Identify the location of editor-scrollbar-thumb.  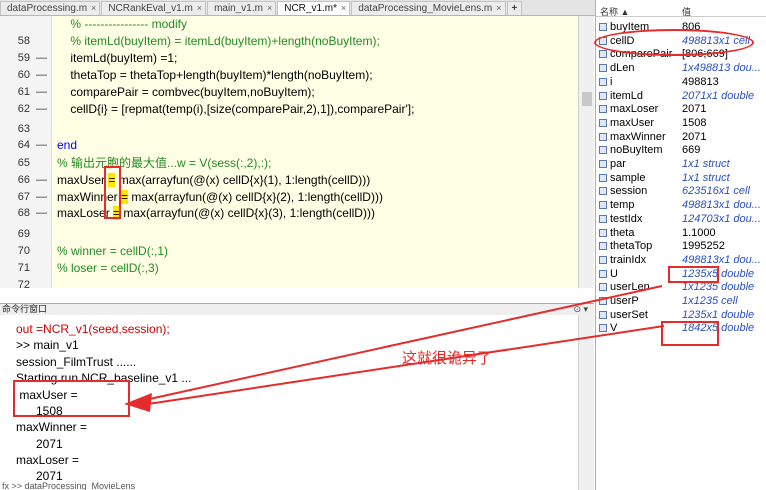
(587, 99).